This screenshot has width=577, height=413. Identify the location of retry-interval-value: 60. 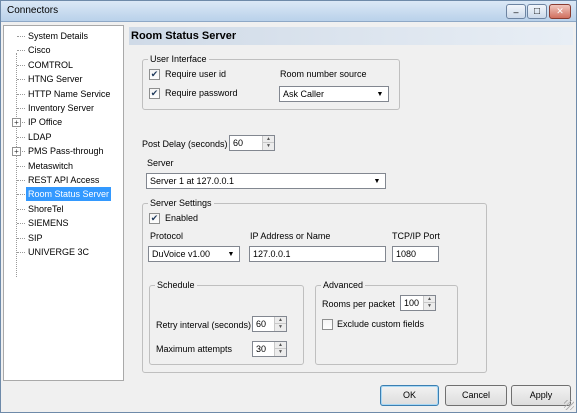
(261, 324).